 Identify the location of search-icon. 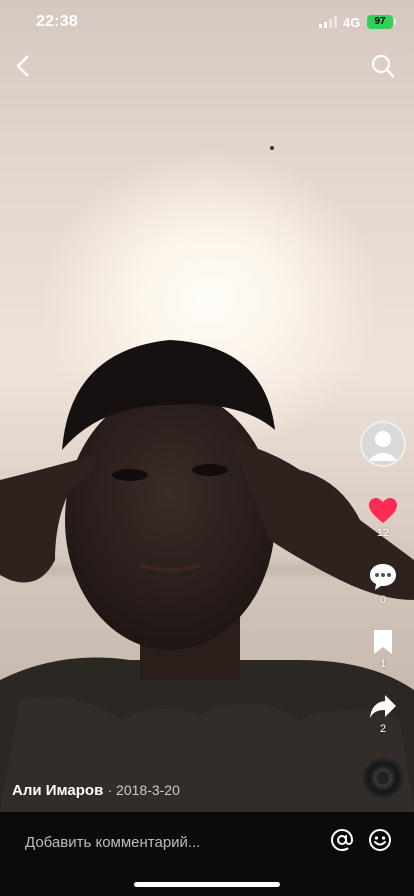
(383, 66).